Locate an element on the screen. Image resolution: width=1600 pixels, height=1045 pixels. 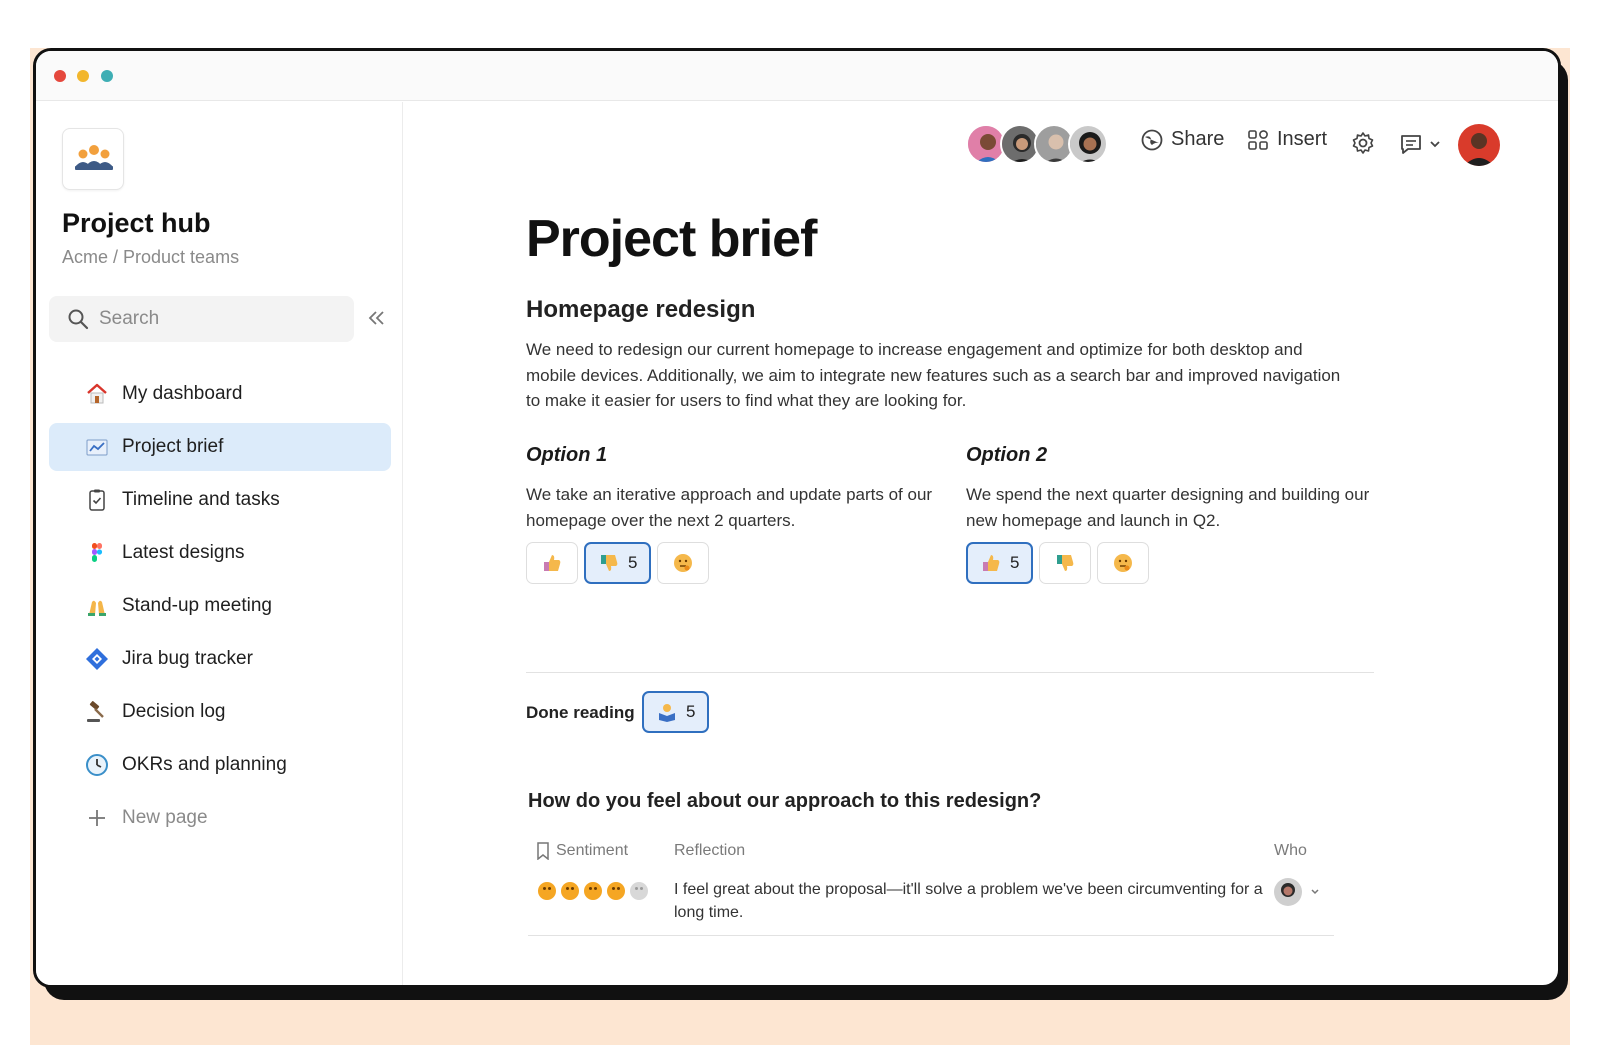
collaborator-avatars is located at coordinates (1041, 144).